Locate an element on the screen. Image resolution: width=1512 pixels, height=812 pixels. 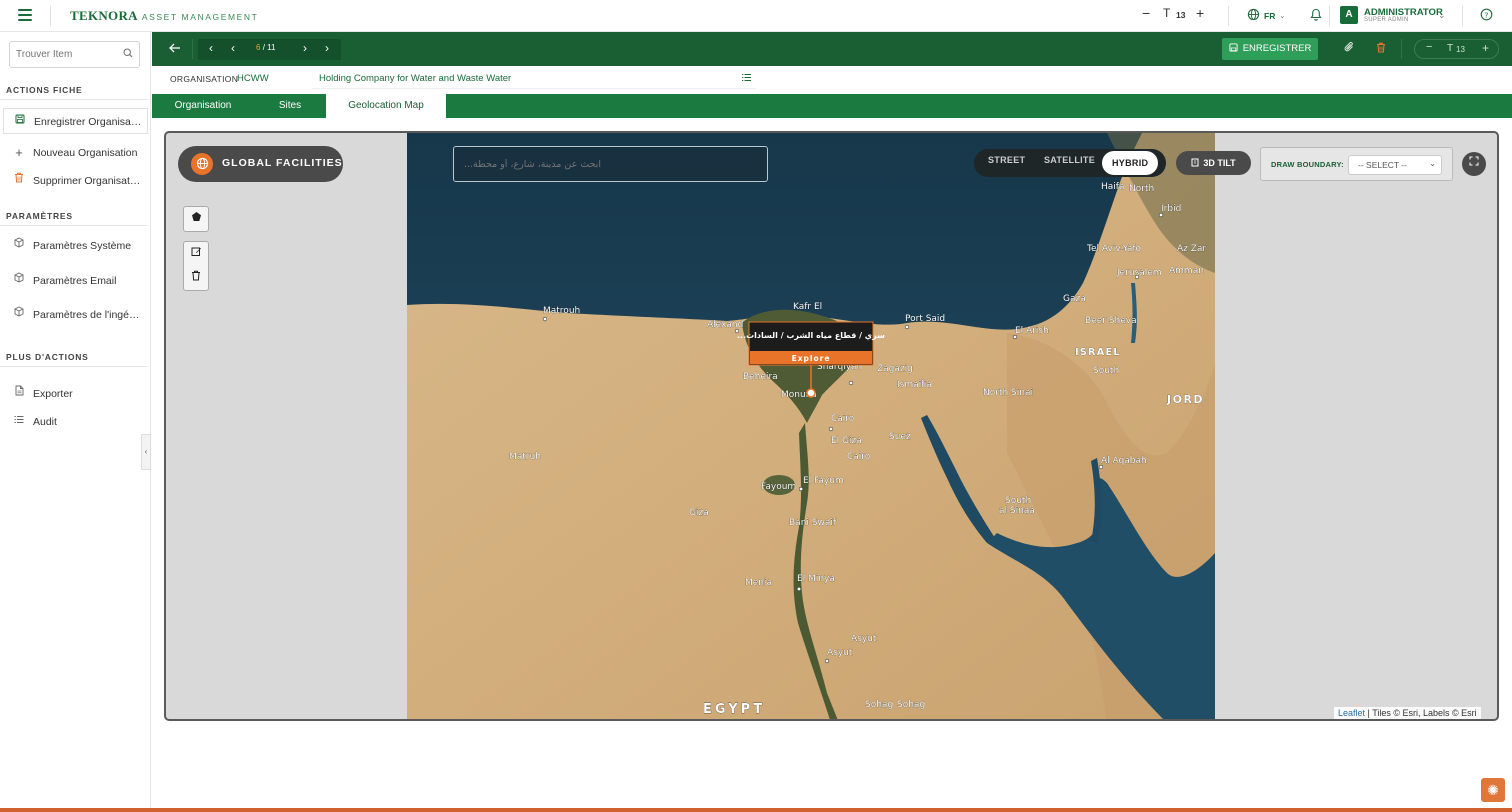
map-label: Matruh is located at coordinates (525, 457).